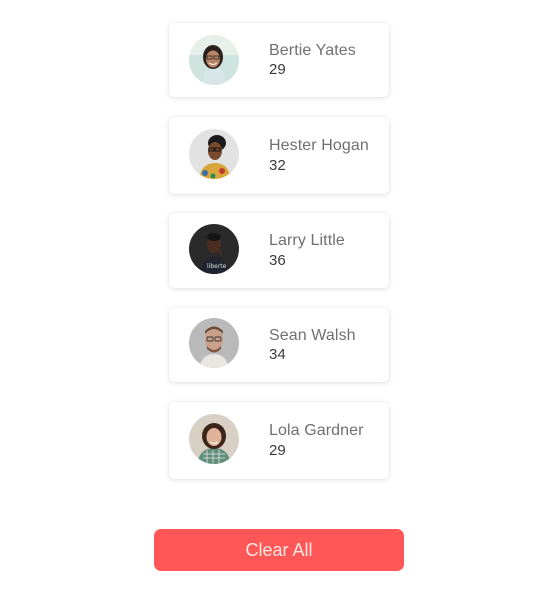  Describe the element at coordinates (316, 431) in the screenshot. I see `person-name: Lola Gardner` at that location.